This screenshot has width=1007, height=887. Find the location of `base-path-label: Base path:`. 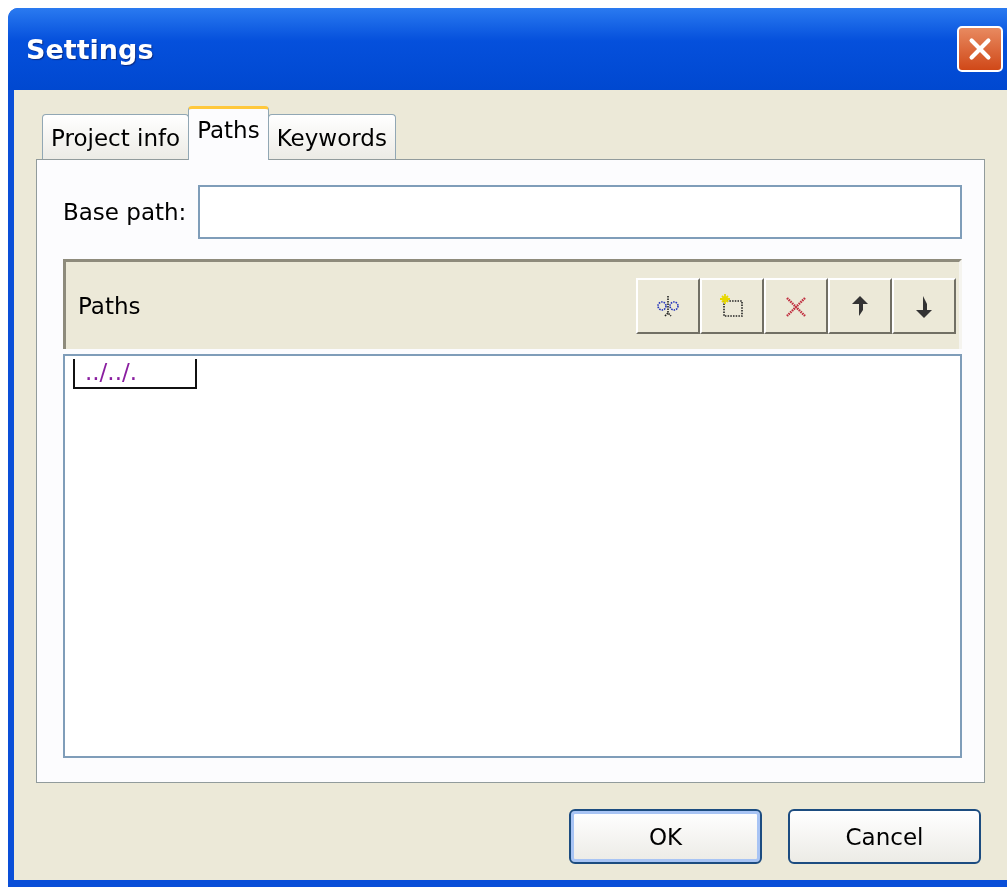

base-path-label: Base path: is located at coordinates (125, 212).